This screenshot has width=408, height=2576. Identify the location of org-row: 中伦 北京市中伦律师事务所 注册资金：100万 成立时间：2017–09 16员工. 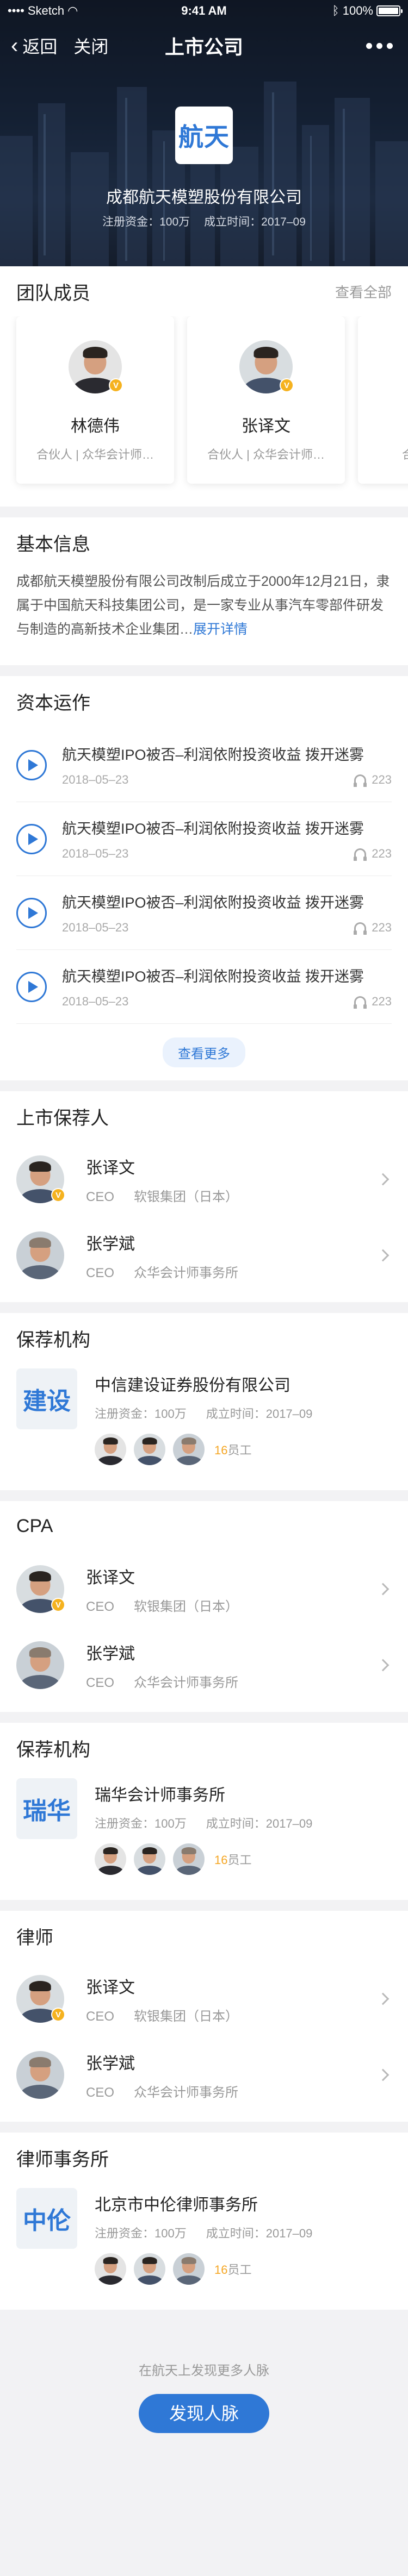
(204, 2246).